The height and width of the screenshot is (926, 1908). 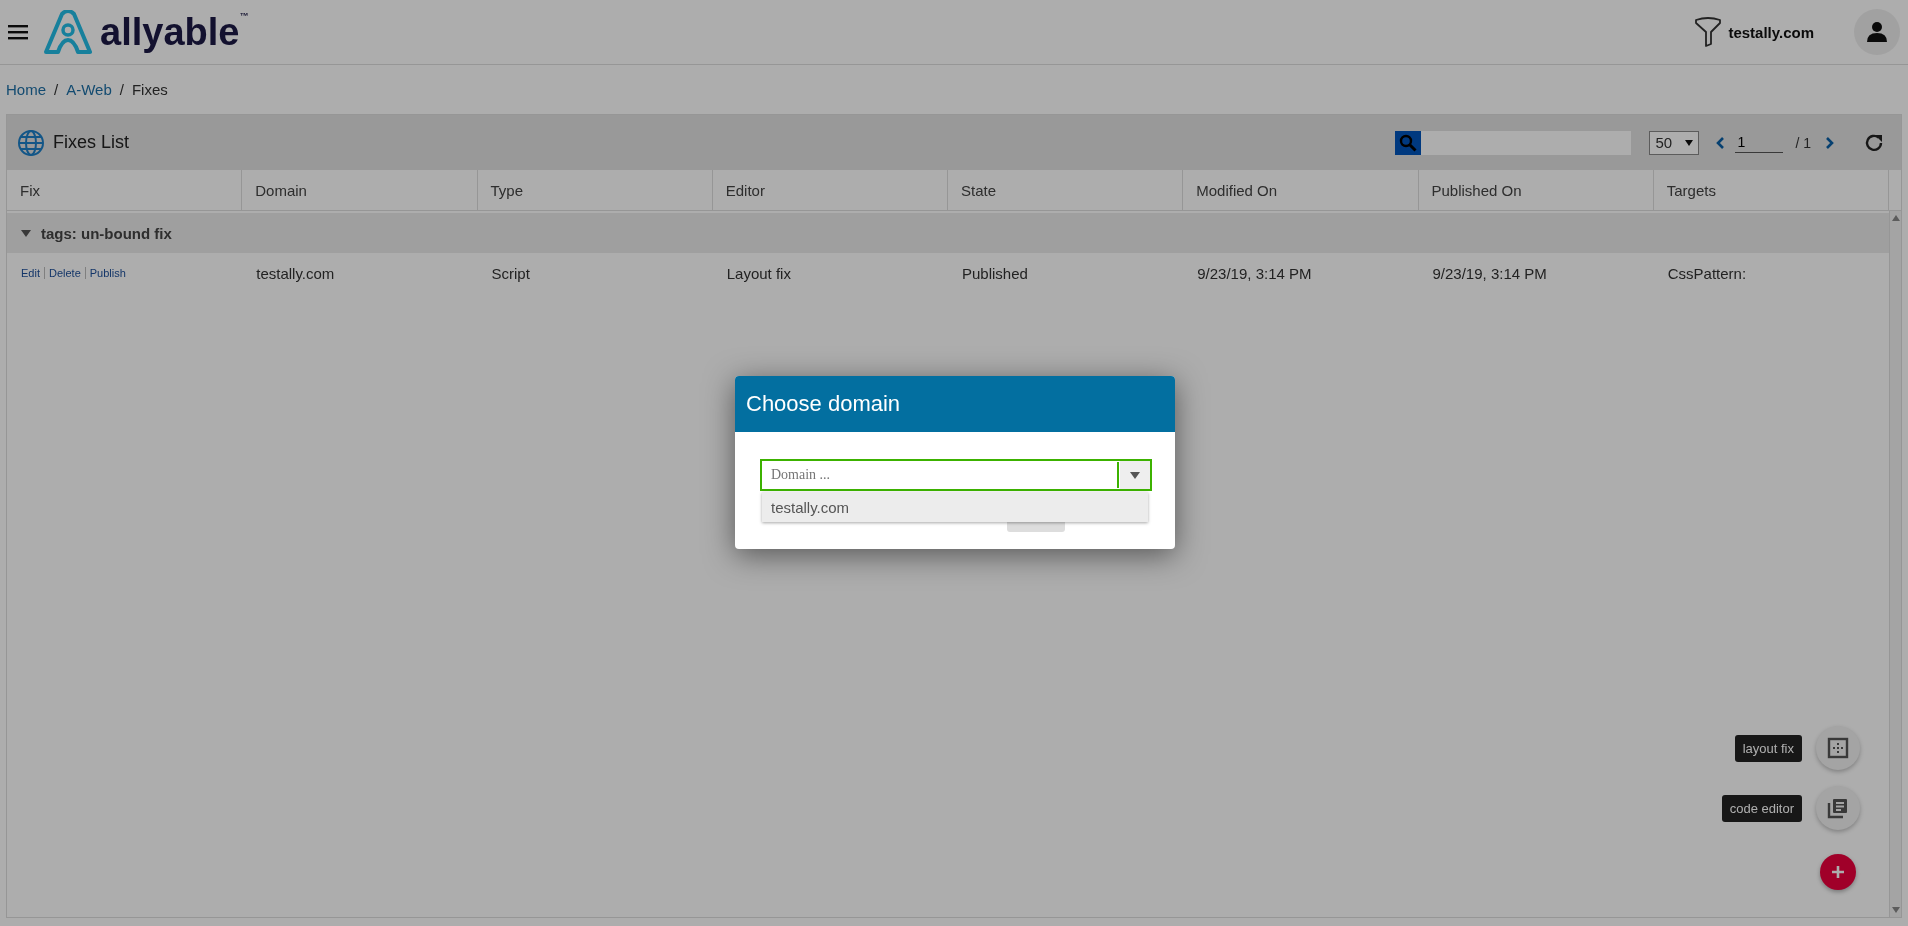 What do you see at coordinates (1674, 142) in the screenshot?
I see `page-size-select: 50` at bounding box center [1674, 142].